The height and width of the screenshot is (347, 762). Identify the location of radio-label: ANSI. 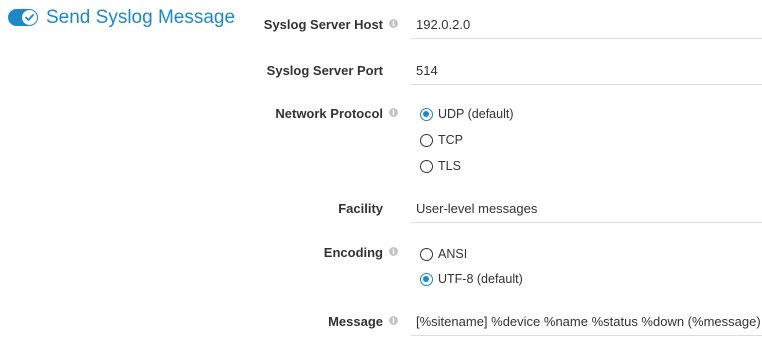
(453, 254).